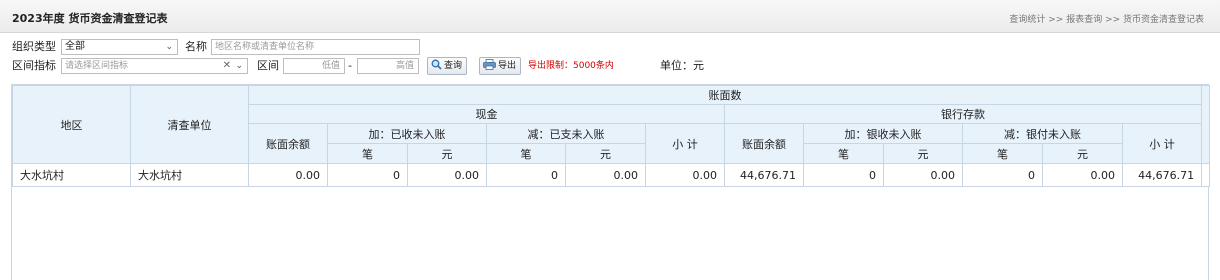 This screenshot has height=280, width=1220. I want to click on org-type-select: 全部 ⌄, so click(119, 47).